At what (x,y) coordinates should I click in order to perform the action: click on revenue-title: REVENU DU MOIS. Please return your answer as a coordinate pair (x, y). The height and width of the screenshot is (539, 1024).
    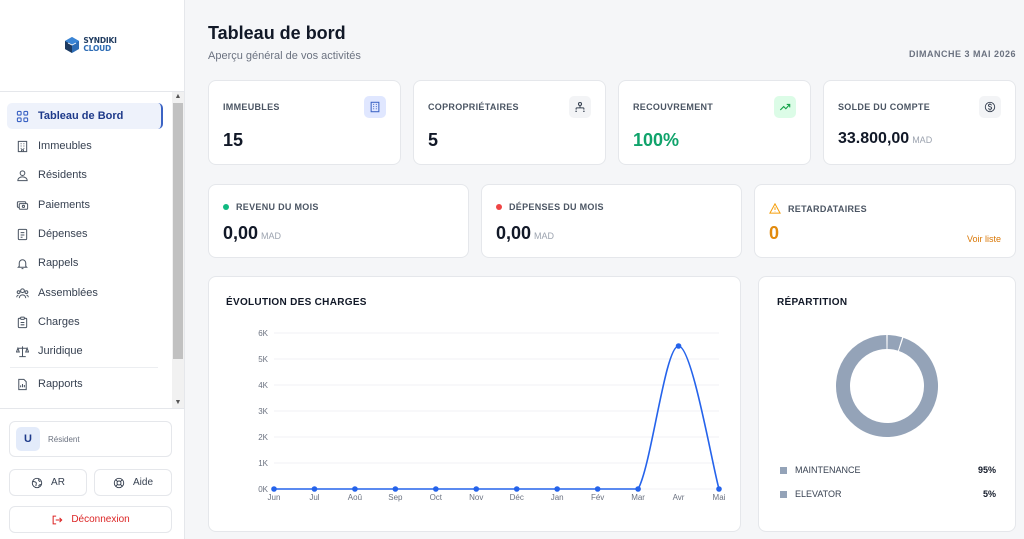
    Looking at the image, I should click on (277, 207).